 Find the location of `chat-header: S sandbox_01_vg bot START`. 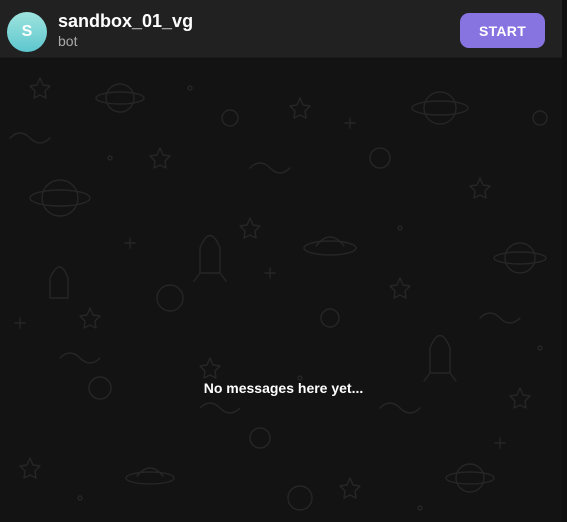

chat-header: S sandbox_01_vg bot START is located at coordinates (283, 29).